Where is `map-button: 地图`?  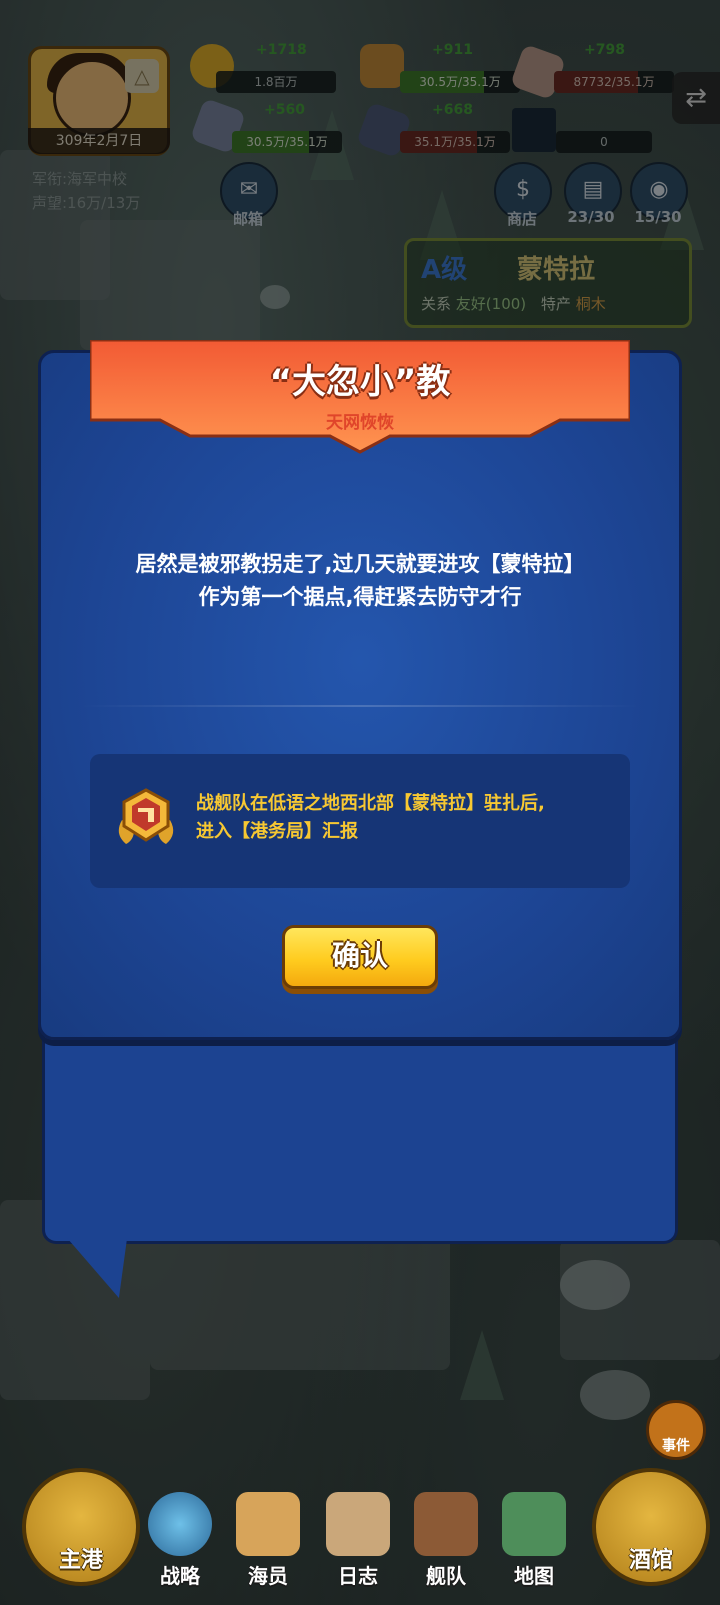 map-button: 地图 is located at coordinates (534, 1540).